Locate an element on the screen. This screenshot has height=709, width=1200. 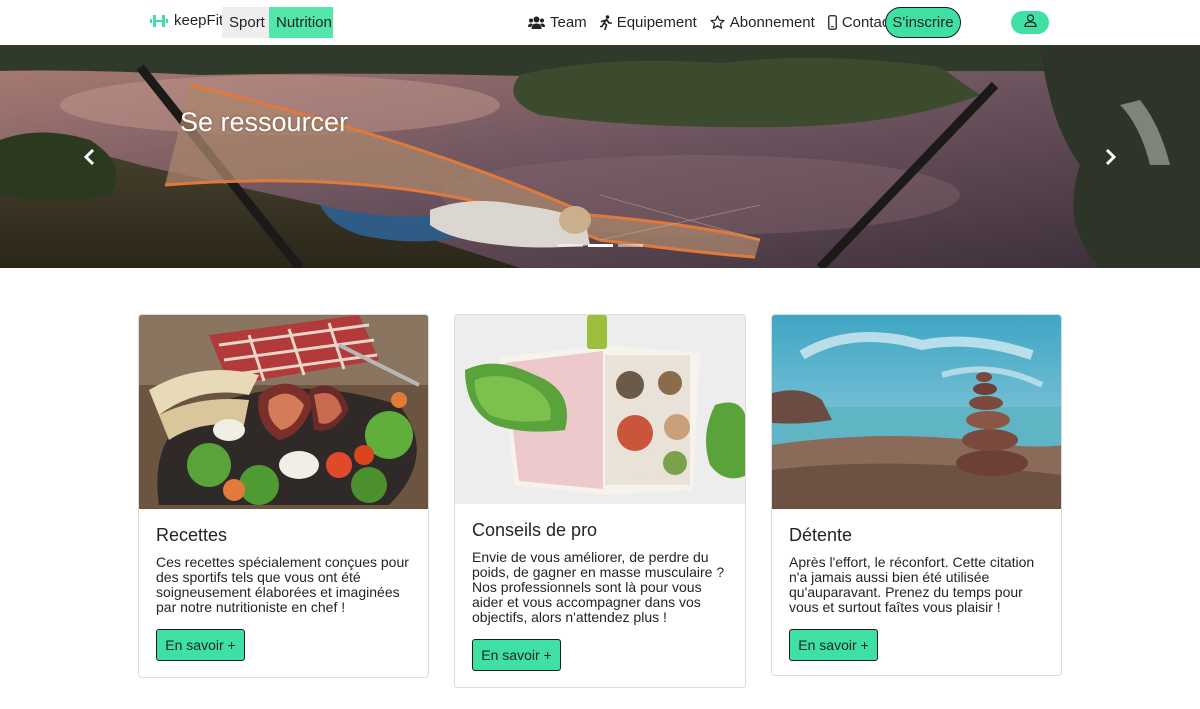
chevron-left-icon is located at coordinates (89, 157).